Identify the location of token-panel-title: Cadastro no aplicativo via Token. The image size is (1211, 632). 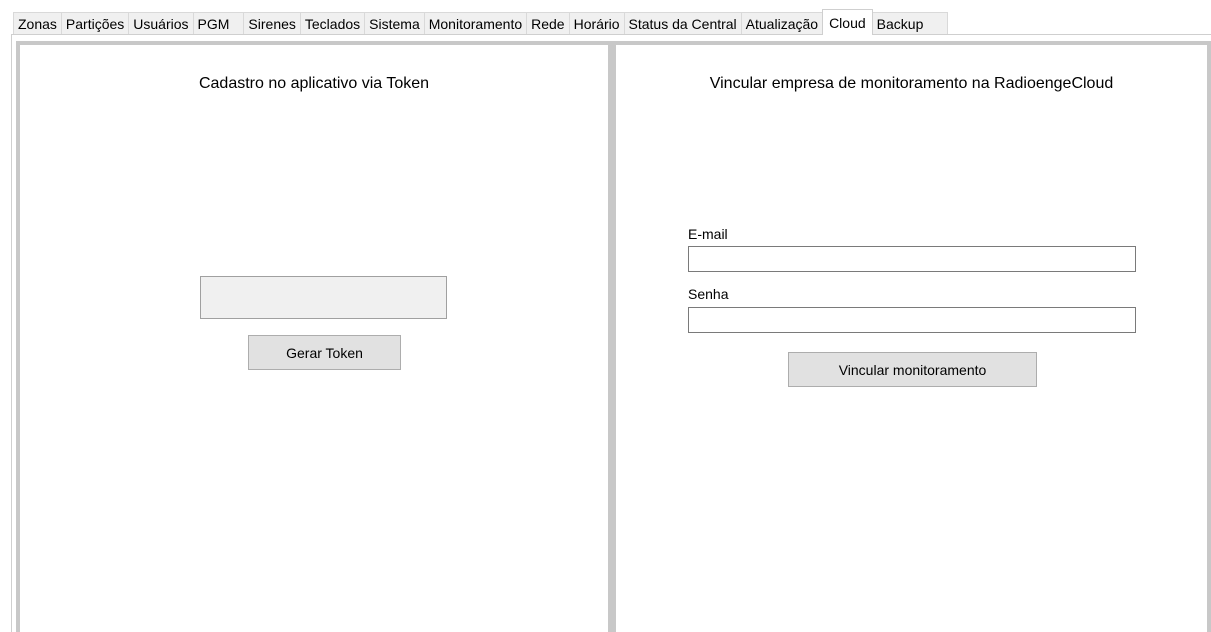
(314, 83).